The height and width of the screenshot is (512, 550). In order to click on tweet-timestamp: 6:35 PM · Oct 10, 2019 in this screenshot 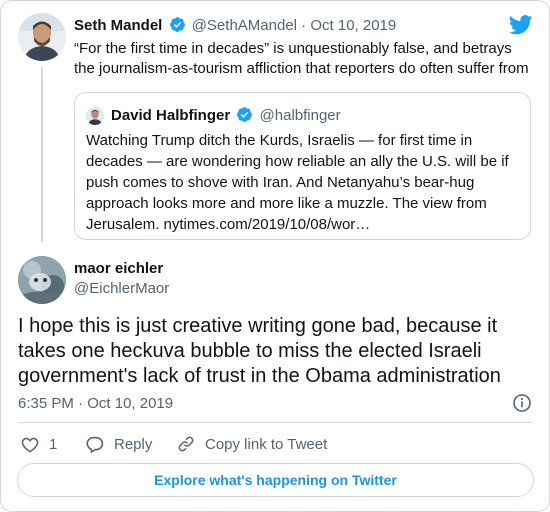, I will do `click(95, 404)`.